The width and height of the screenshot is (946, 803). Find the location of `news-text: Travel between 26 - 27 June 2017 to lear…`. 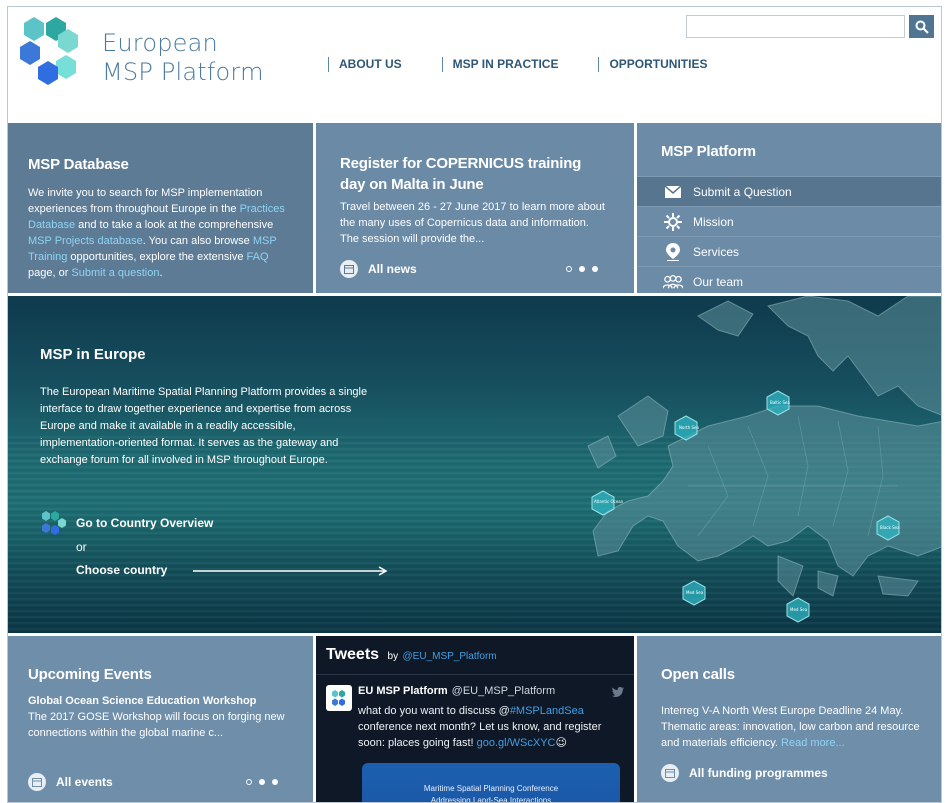

news-text: Travel between 26 - 27 June 2017 to lear… is located at coordinates (472, 223).